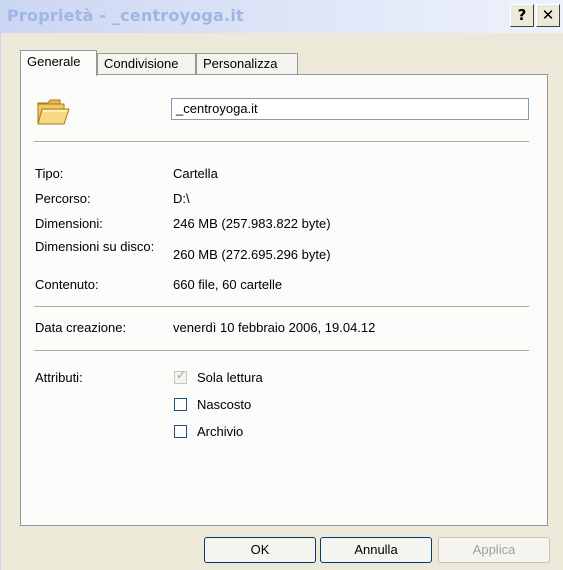  I want to click on size-on-disk-label: Dimensioni su disco:, so click(95, 246).